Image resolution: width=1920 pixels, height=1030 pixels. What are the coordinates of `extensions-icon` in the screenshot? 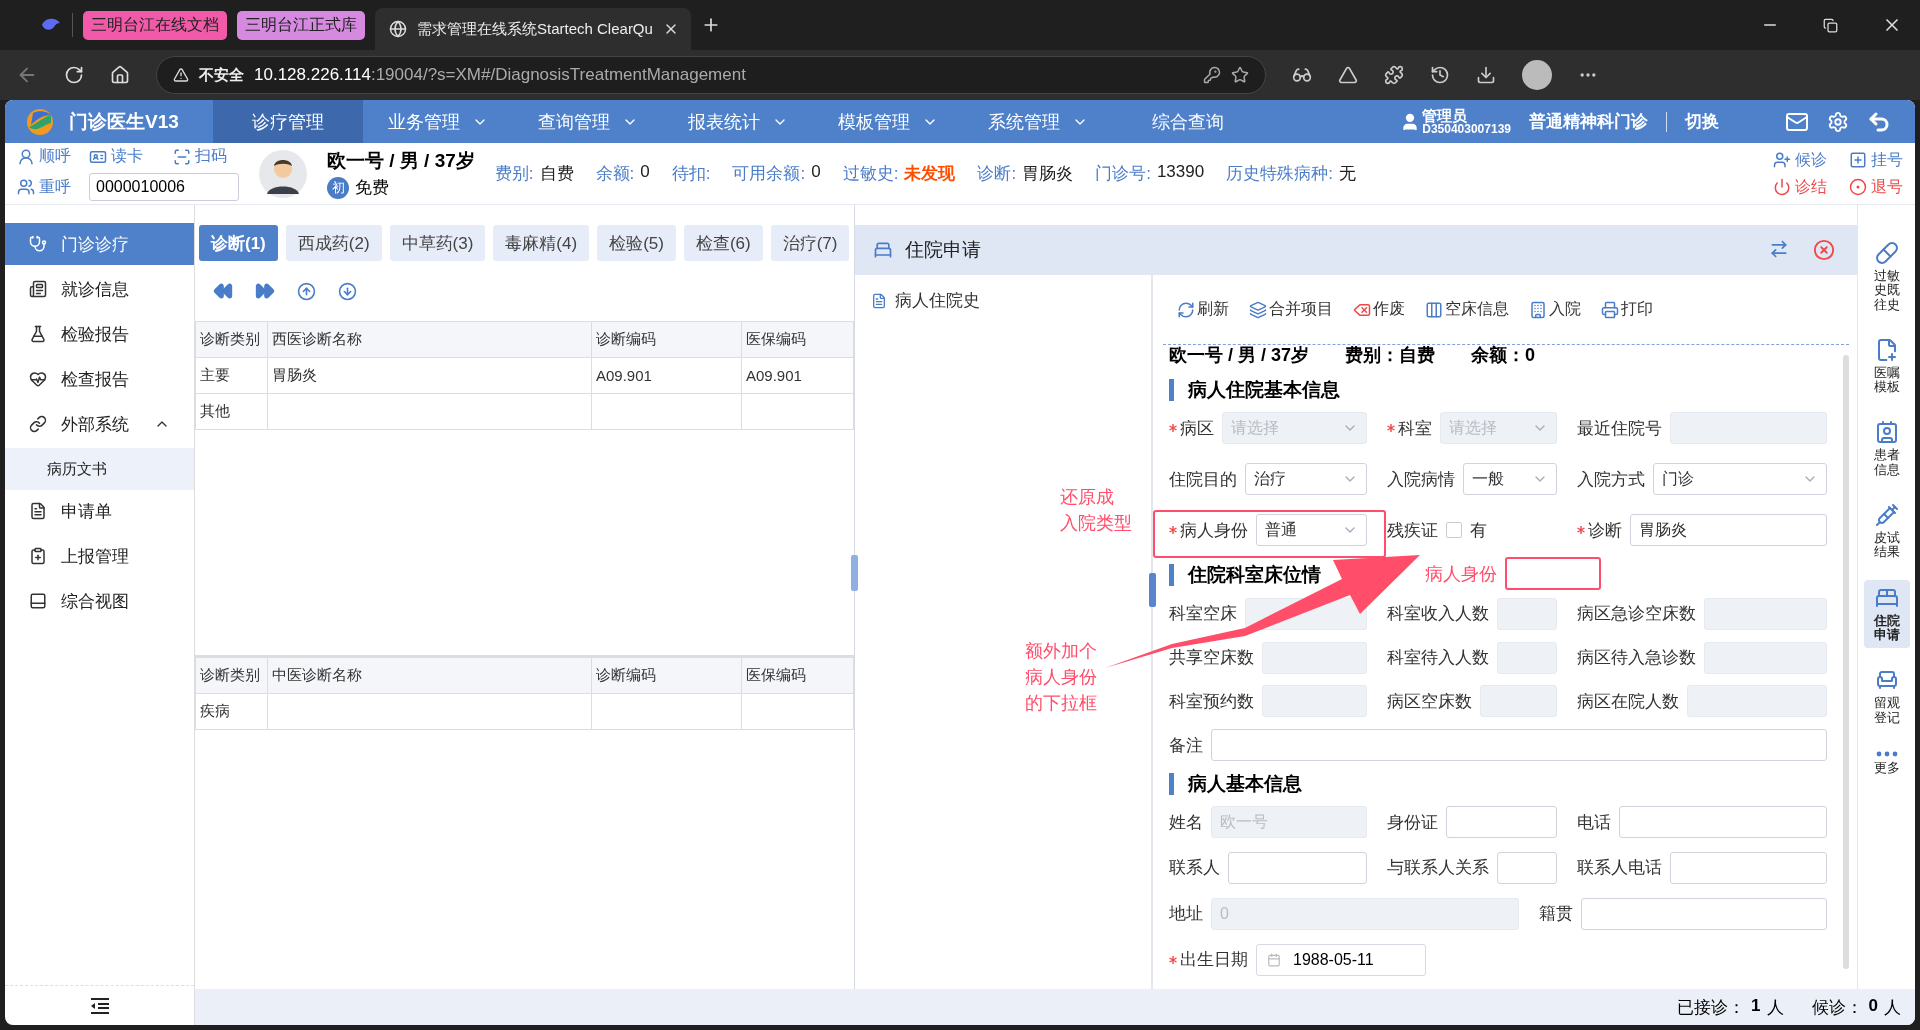 It's located at (1394, 75).